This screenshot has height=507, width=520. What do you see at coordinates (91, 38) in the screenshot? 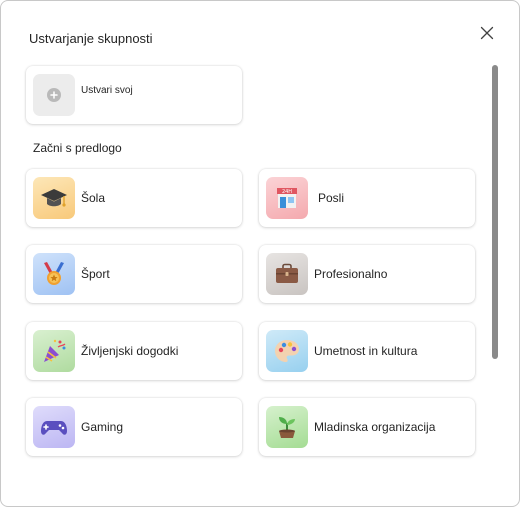
I see `dialog-title: Ustvarjanje skupnosti` at bounding box center [91, 38].